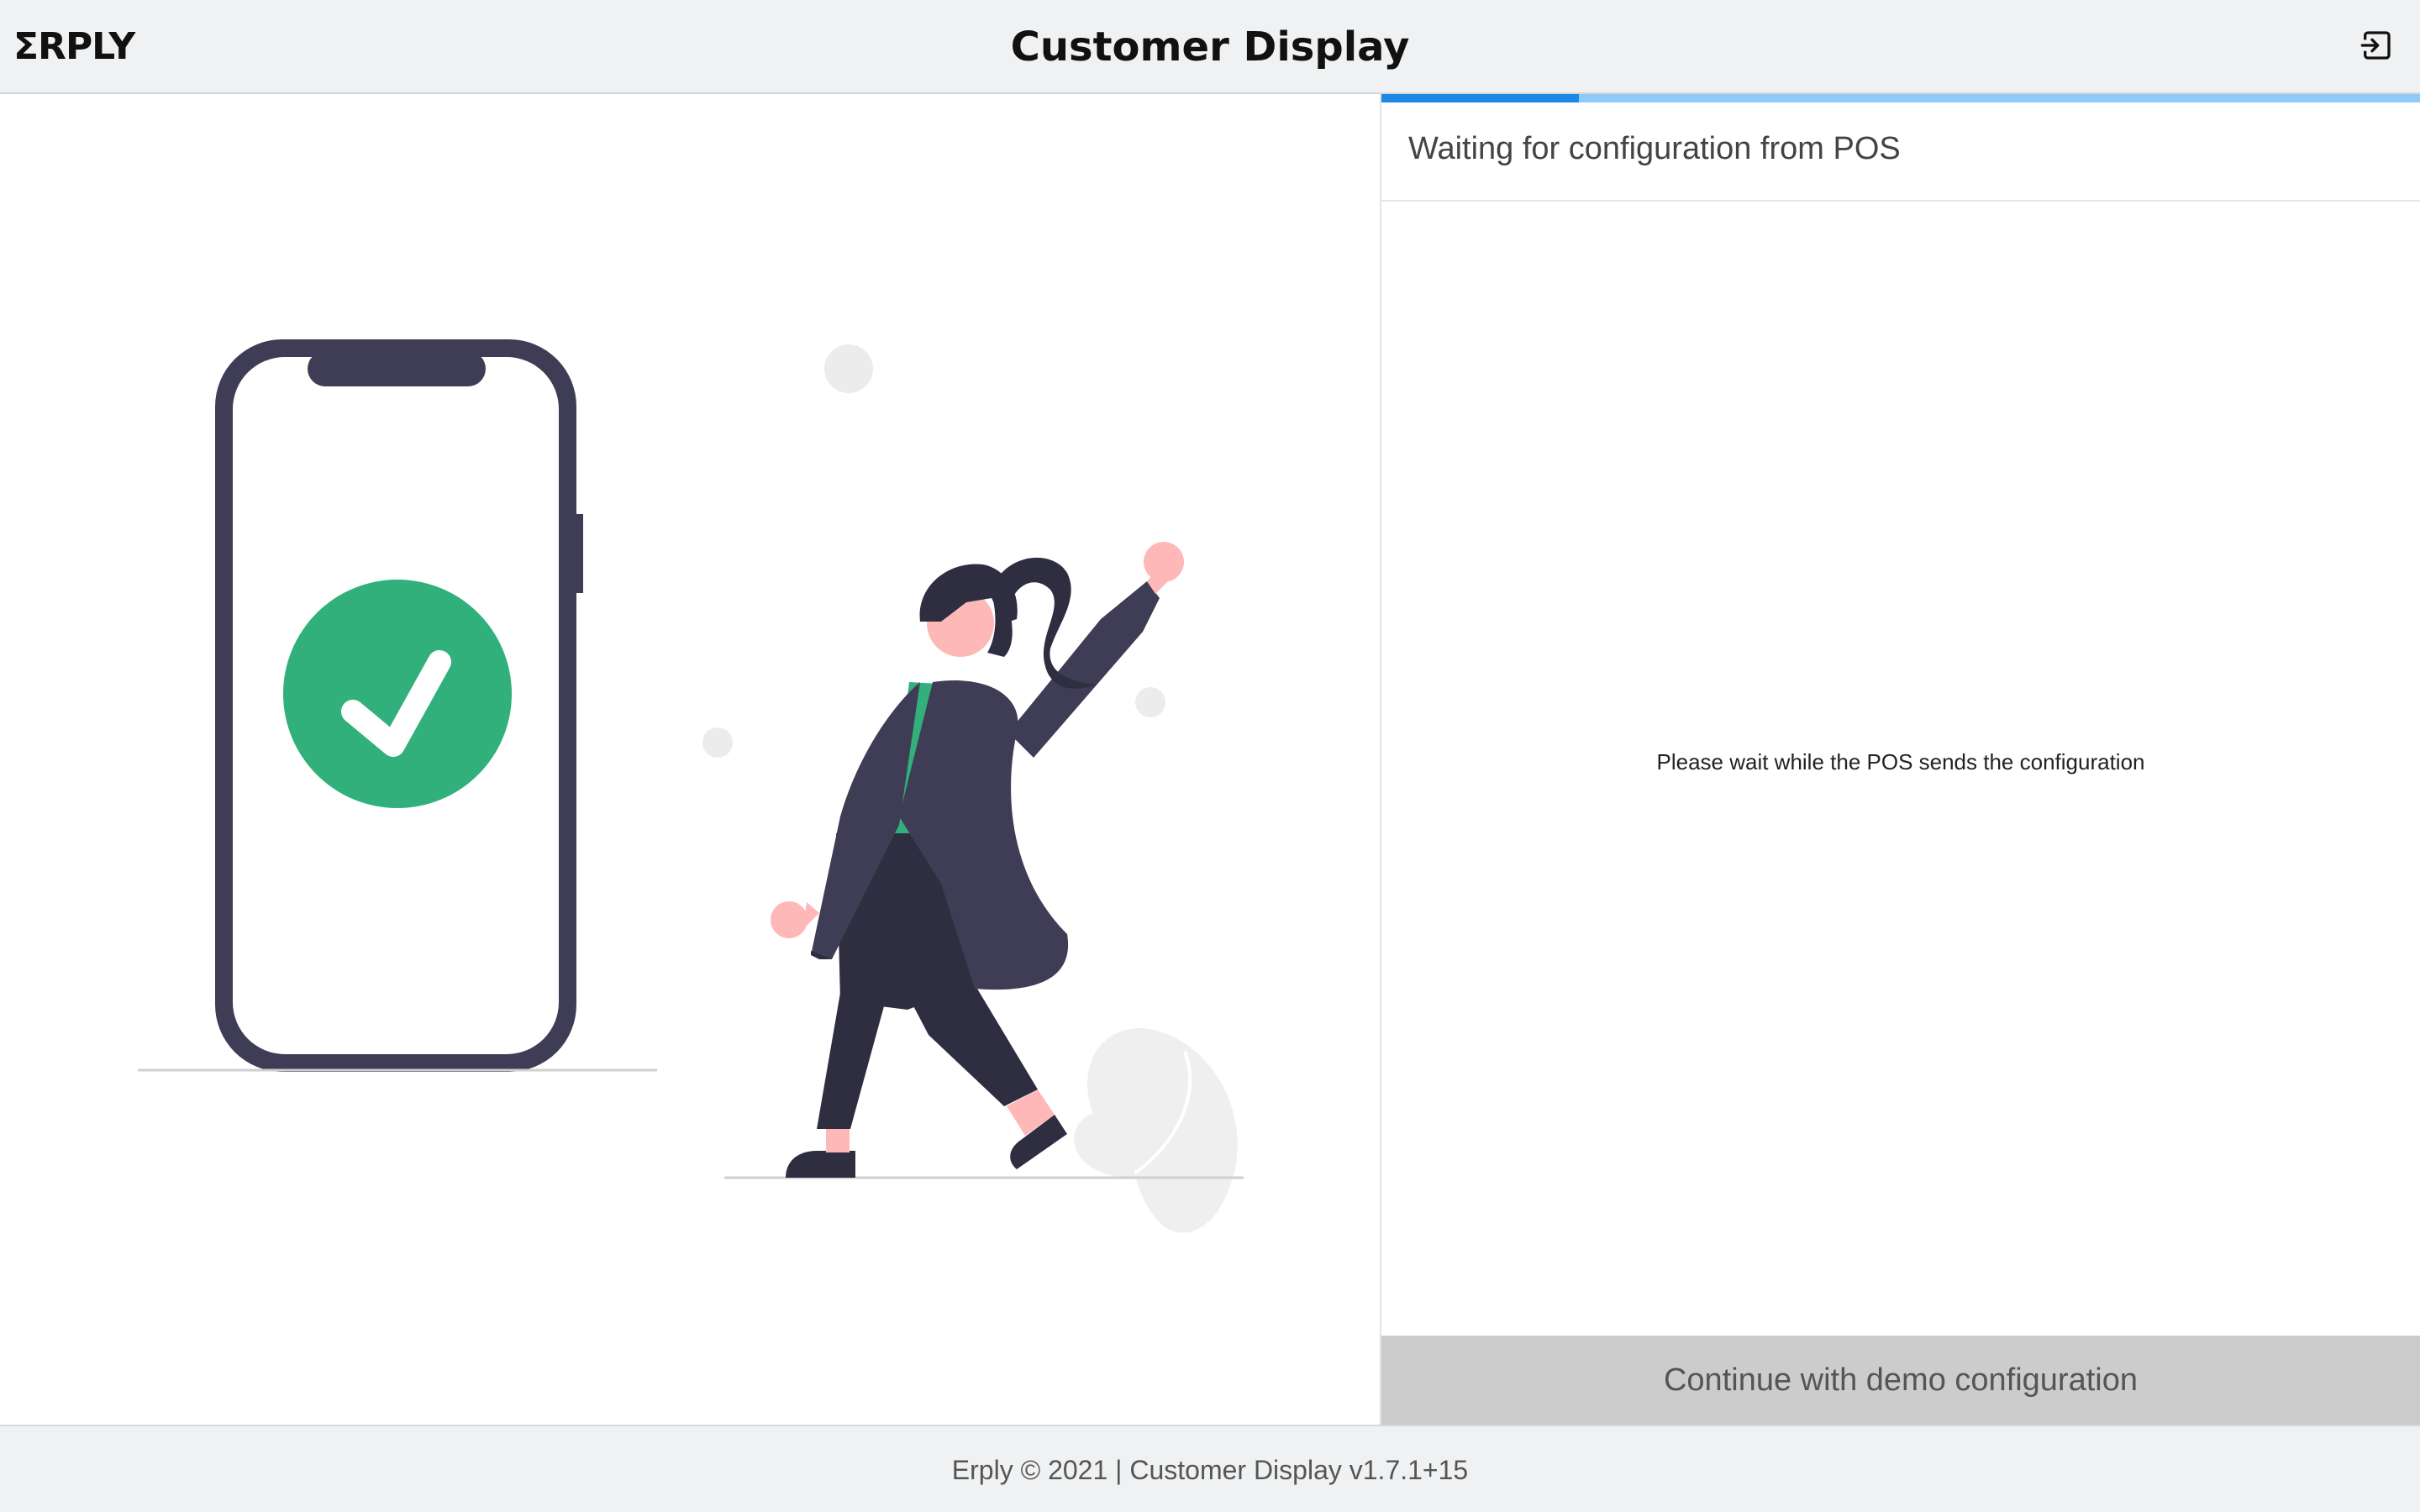 The width and height of the screenshot is (2420, 1512). Describe the element at coordinates (1901, 152) in the screenshot. I see `panel-heading: Waiting for configuration from POS` at that location.